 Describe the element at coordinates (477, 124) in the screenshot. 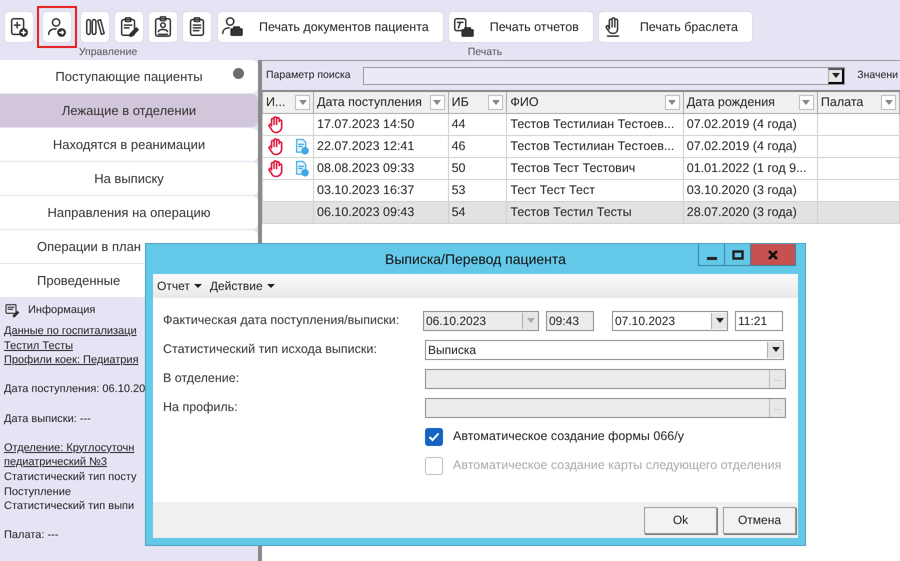

I see `table-cell: 44` at that location.